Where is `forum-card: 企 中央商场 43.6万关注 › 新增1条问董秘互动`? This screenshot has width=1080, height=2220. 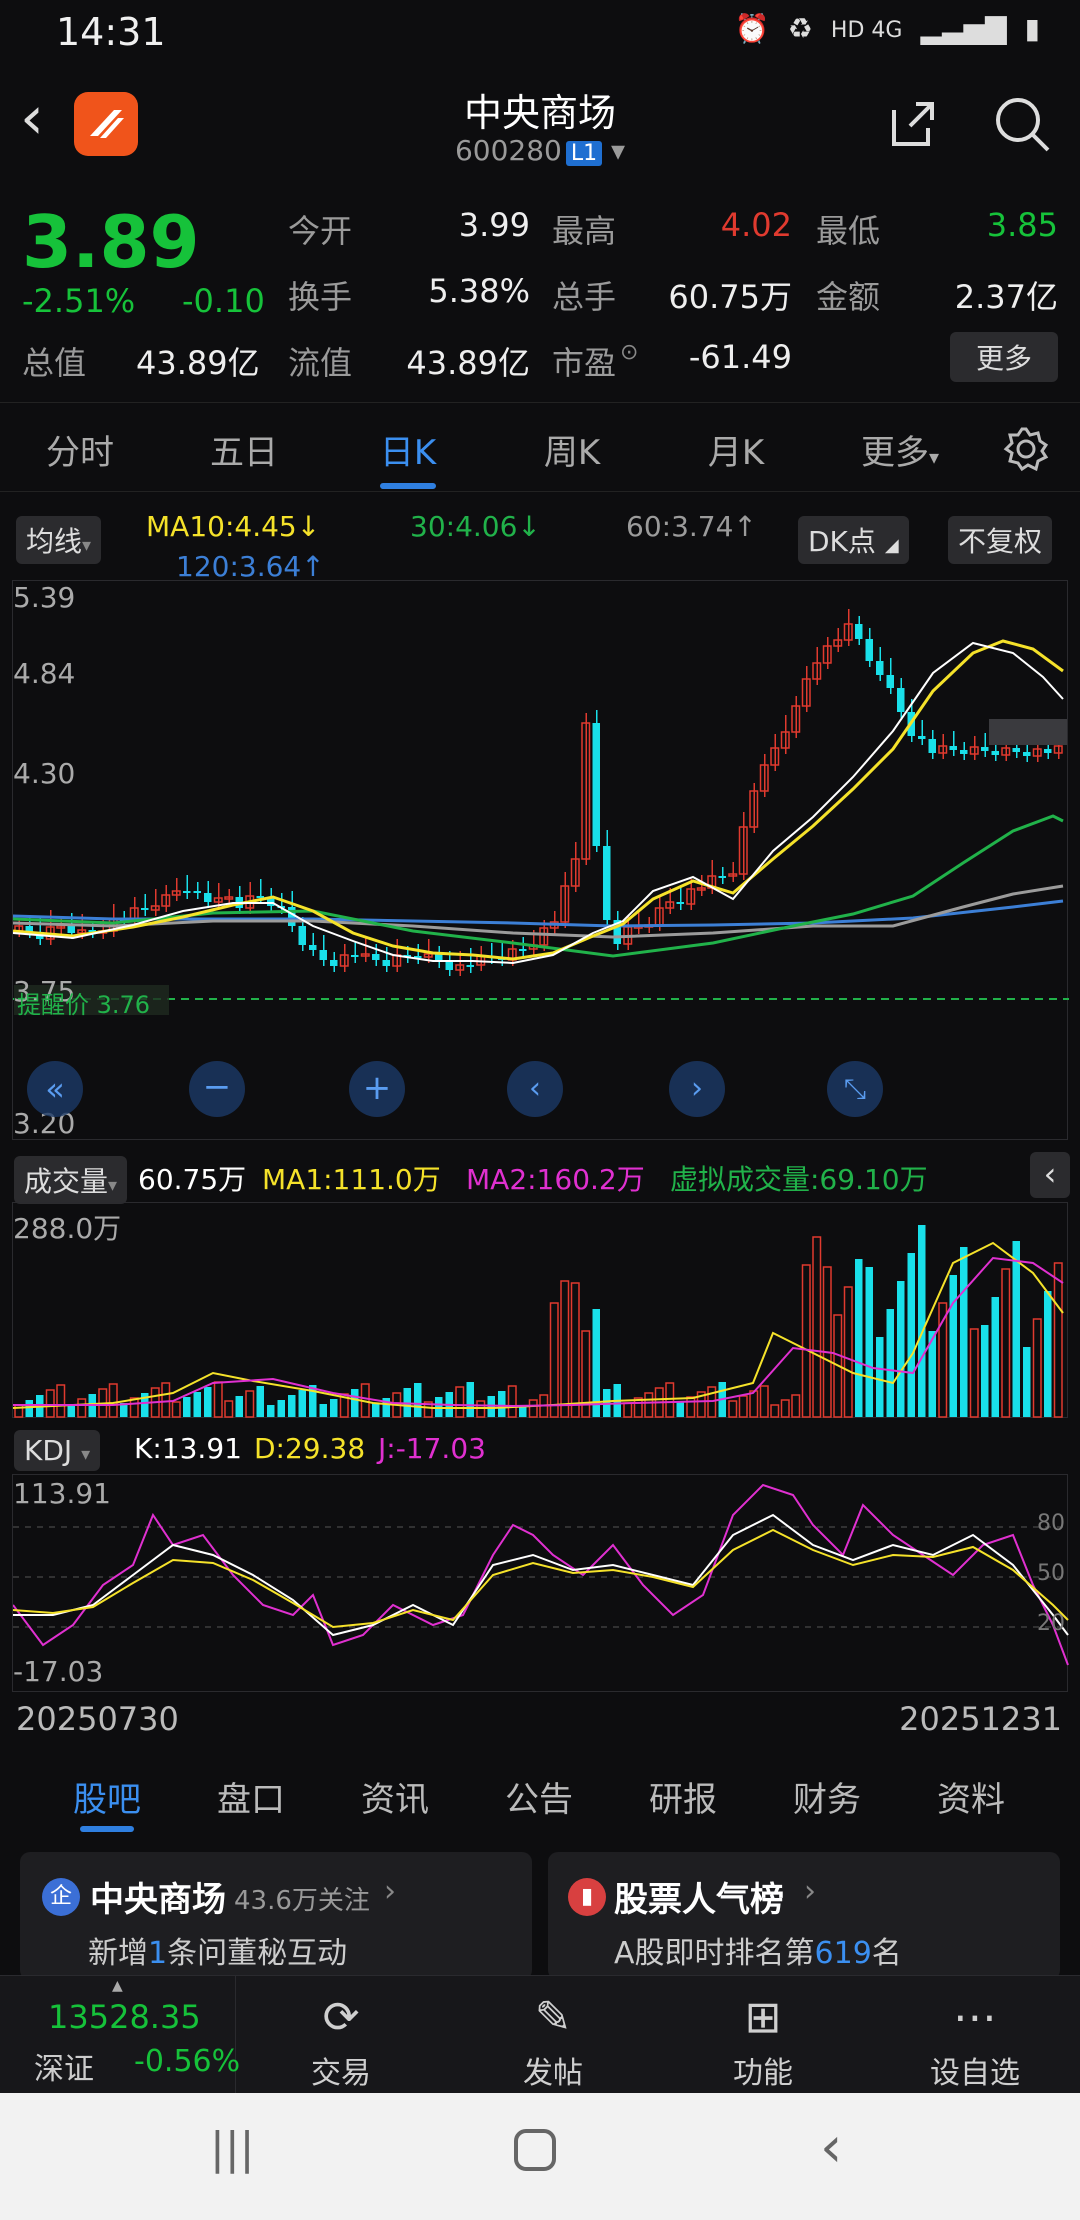 forum-card: 企 中央商场 43.6万关注 › 新增1条问董秘互动 is located at coordinates (276, 1916).